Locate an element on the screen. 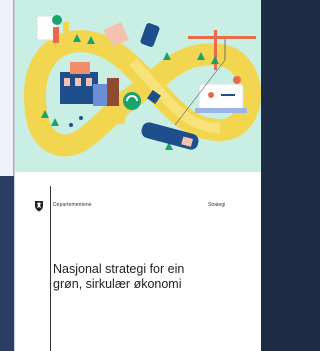 This screenshot has height=351, width=320. page-thumbnail-strip is located at coordinates (7, 175).